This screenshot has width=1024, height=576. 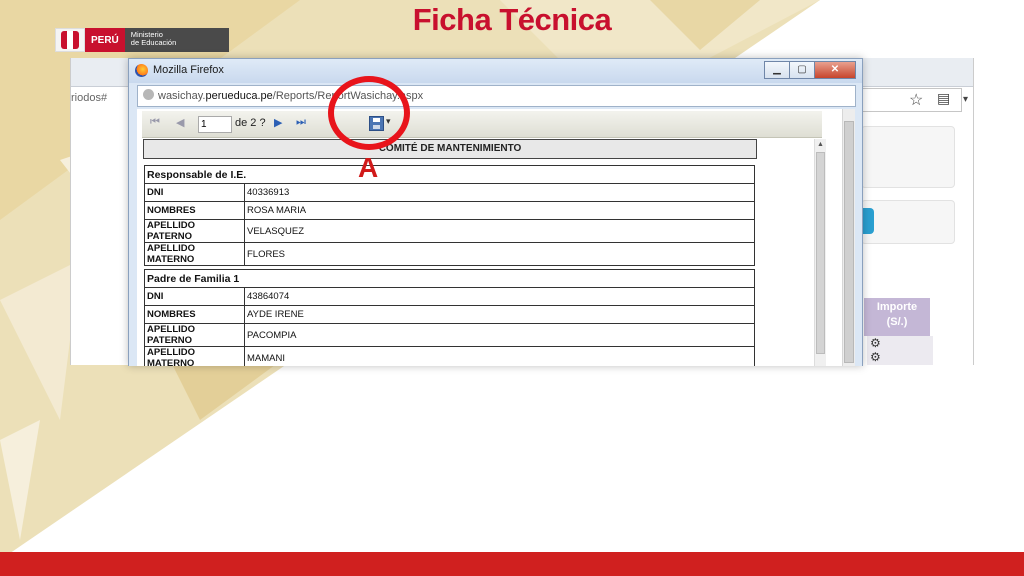 I want to click on annotation-letter: A, so click(x=368, y=167).